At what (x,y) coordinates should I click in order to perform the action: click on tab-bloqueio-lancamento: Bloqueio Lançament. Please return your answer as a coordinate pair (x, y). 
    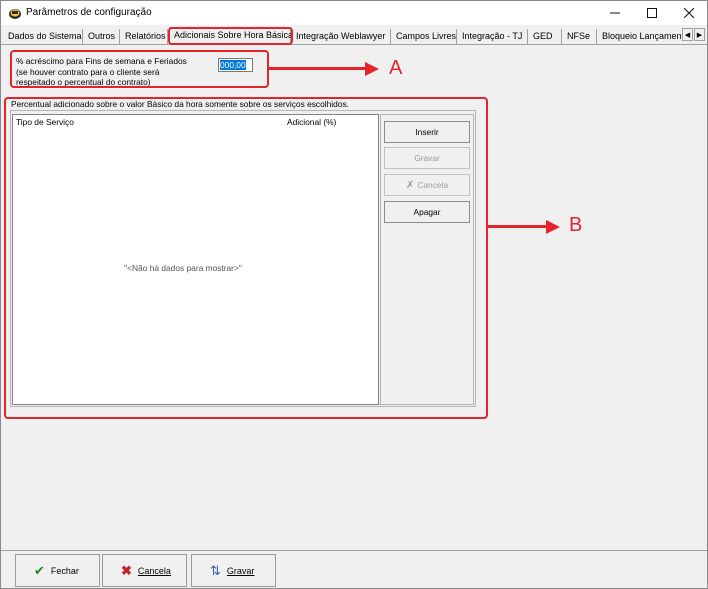
    Looking at the image, I should click on (640, 37).